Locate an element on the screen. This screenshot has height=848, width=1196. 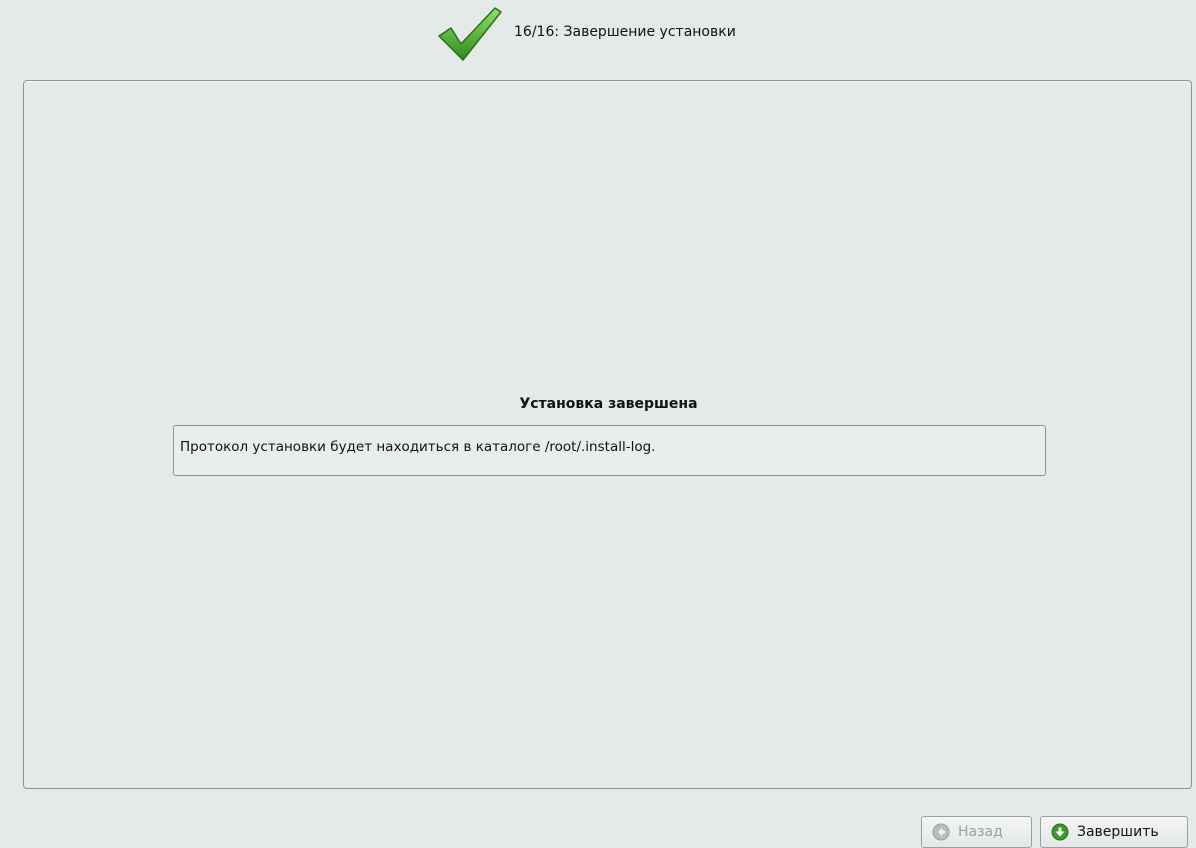
arrow-down-icon is located at coordinates (1060, 832).